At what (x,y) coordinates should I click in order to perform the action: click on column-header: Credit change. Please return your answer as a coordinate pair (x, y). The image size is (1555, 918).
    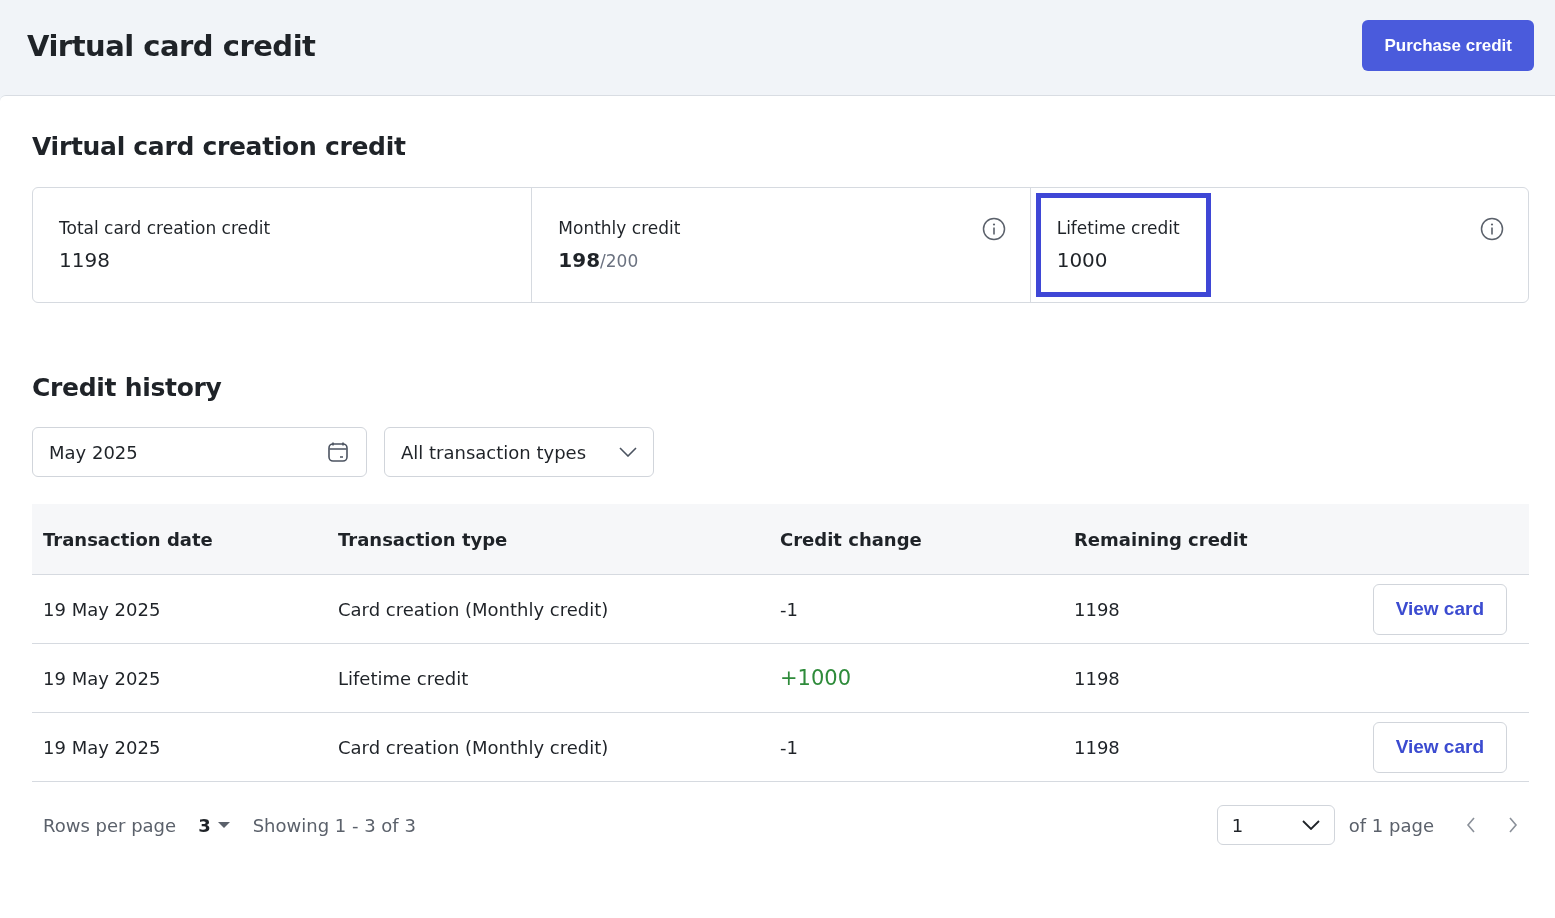
    Looking at the image, I should click on (851, 539).